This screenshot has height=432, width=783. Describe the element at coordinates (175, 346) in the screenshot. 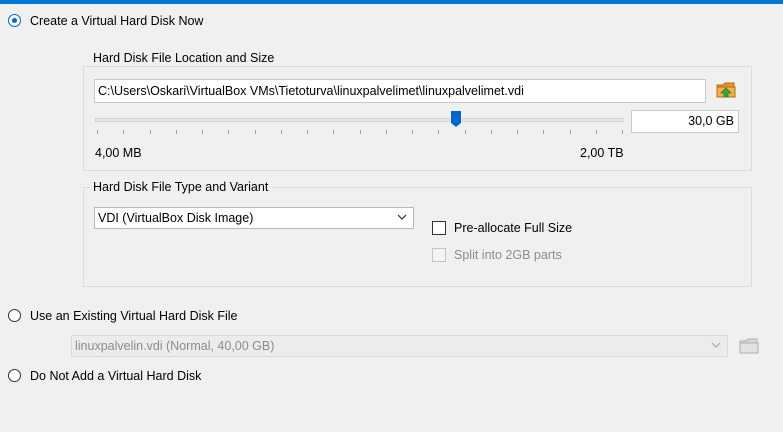

I see `existing-disk-select-value: linuxpalvelin.vdi (Normal, 40,00 GB)` at that location.